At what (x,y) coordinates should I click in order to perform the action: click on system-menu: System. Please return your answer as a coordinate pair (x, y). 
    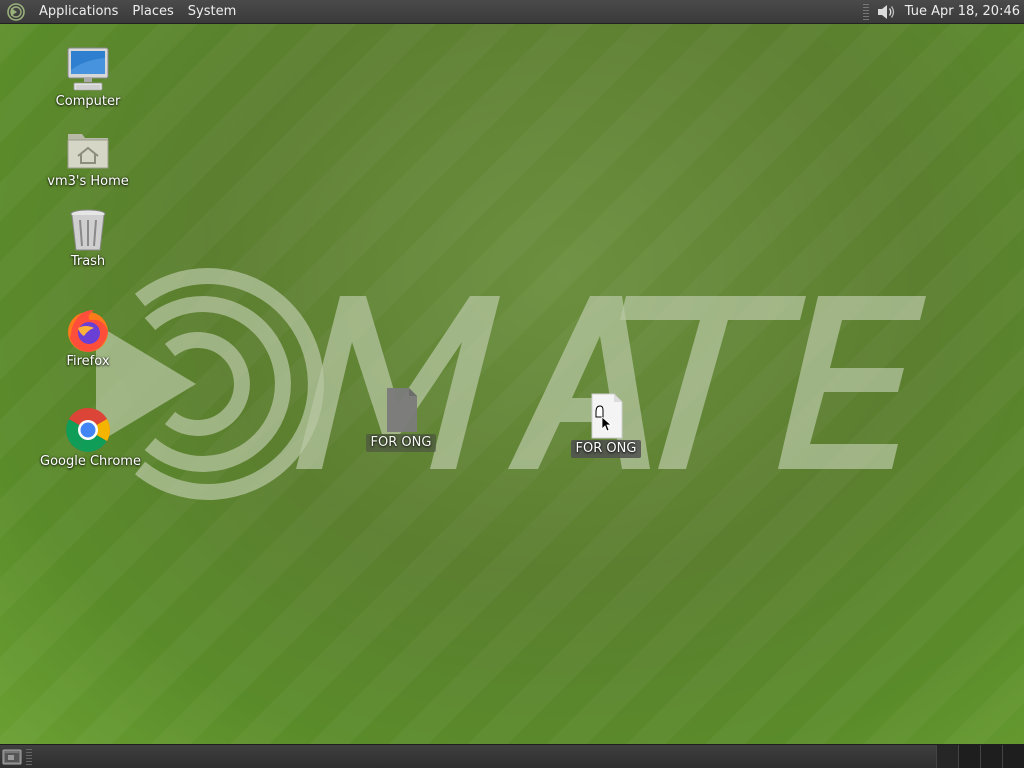
    Looking at the image, I should click on (212, 12).